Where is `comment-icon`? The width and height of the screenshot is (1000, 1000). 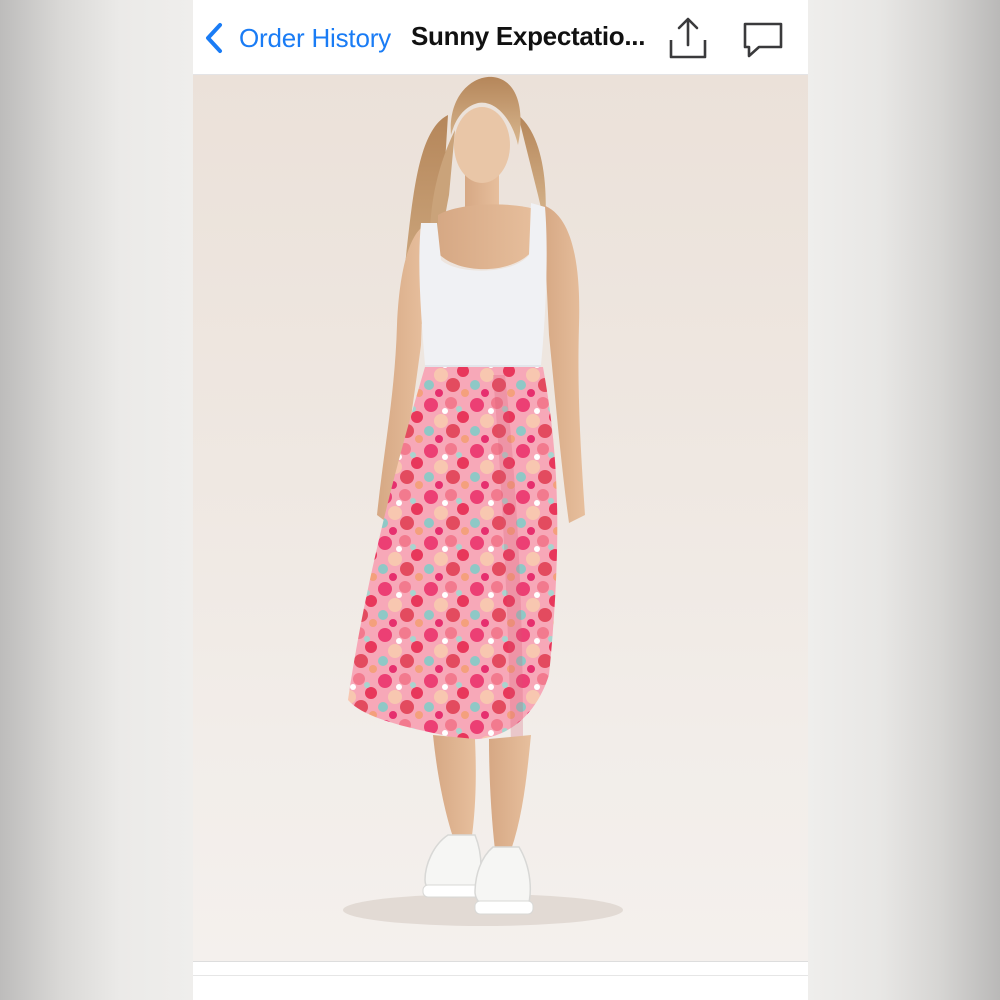
comment-icon is located at coordinates (763, 40).